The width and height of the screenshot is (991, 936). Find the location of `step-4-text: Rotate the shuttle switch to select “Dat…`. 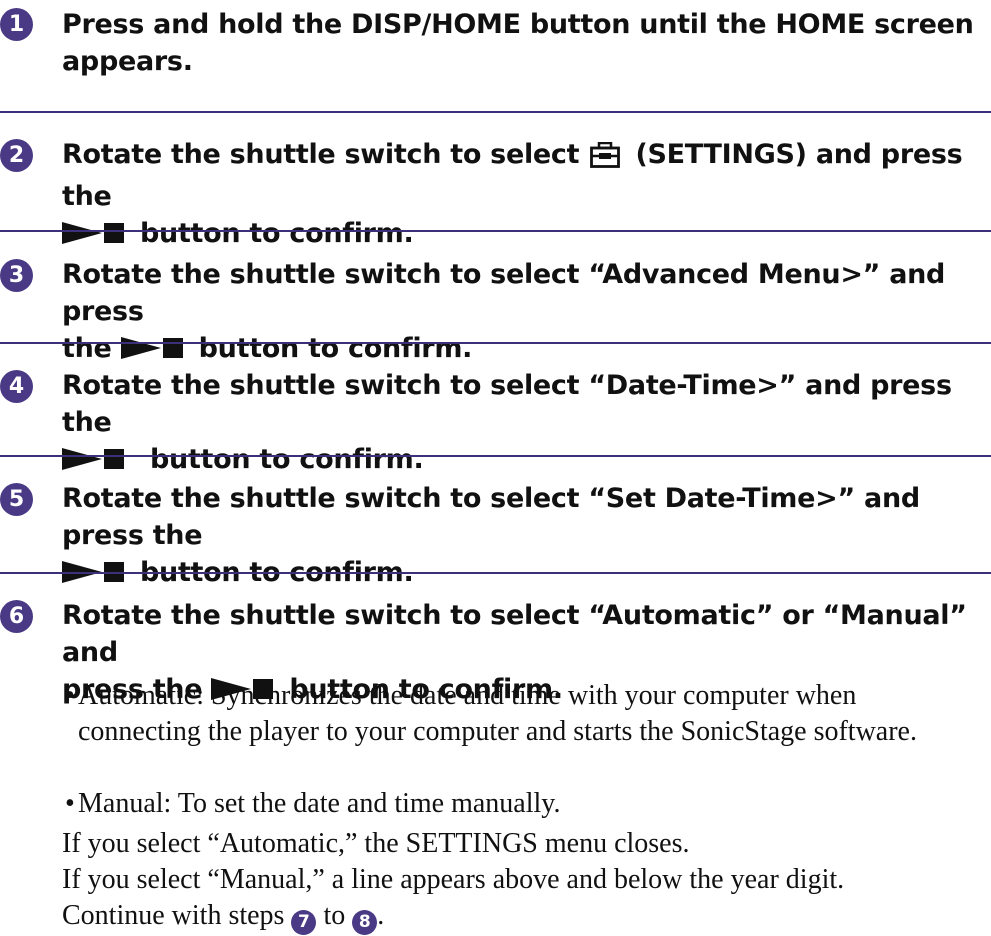

step-4-text: Rotate the shuttle switch to select “Dat… is located at coordinates (522, 422).